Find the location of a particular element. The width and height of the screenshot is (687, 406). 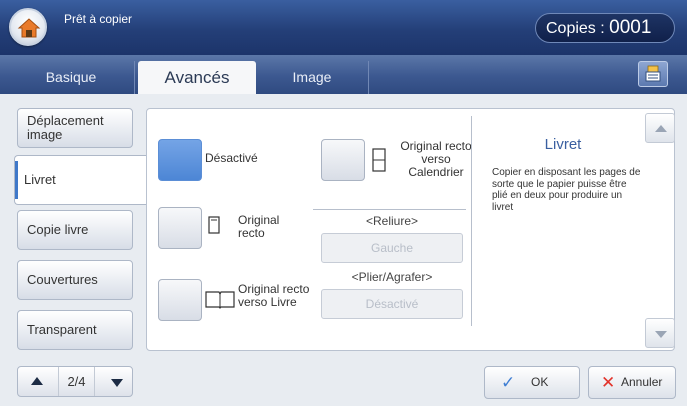

tab-image: Image is located at coordinates (312, 77).